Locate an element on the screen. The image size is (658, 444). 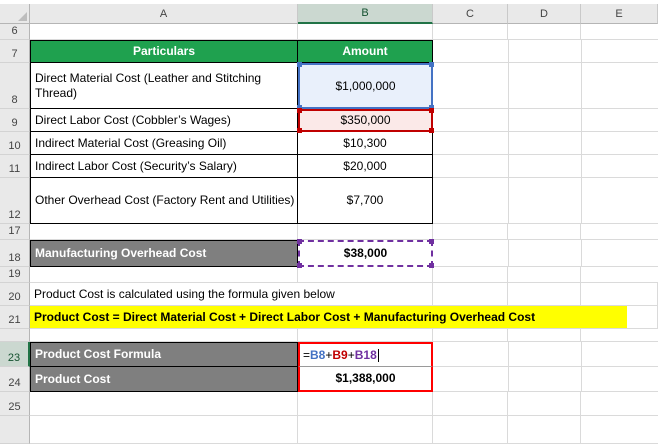
cell-B11-value: $20,000 is located at coordinates (365, 166).